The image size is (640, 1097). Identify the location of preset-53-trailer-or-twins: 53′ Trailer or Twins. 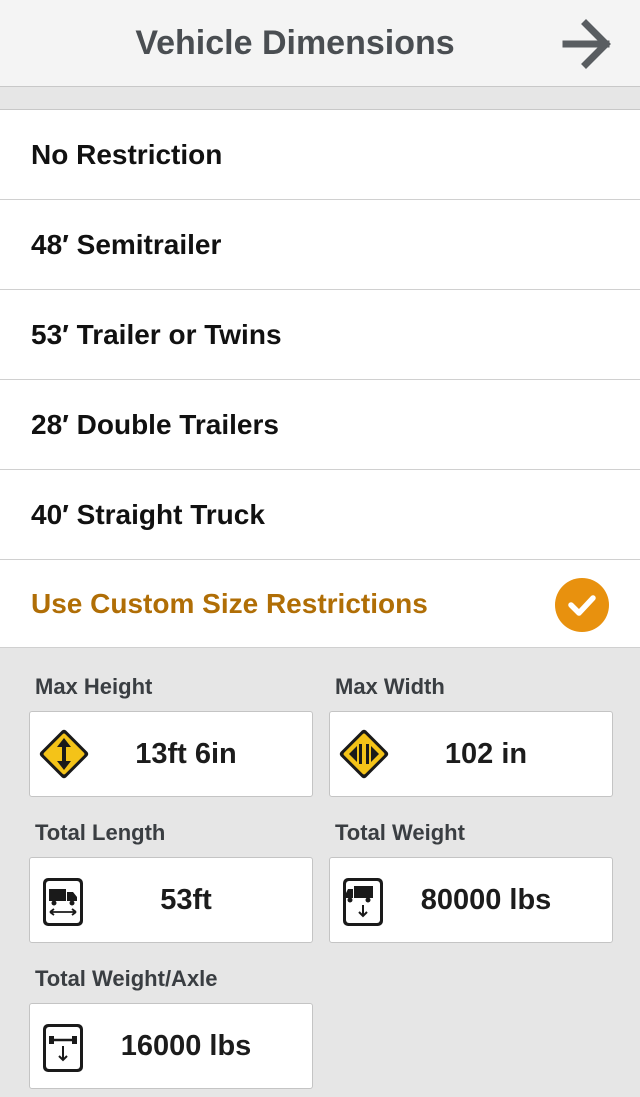
(320, 335).